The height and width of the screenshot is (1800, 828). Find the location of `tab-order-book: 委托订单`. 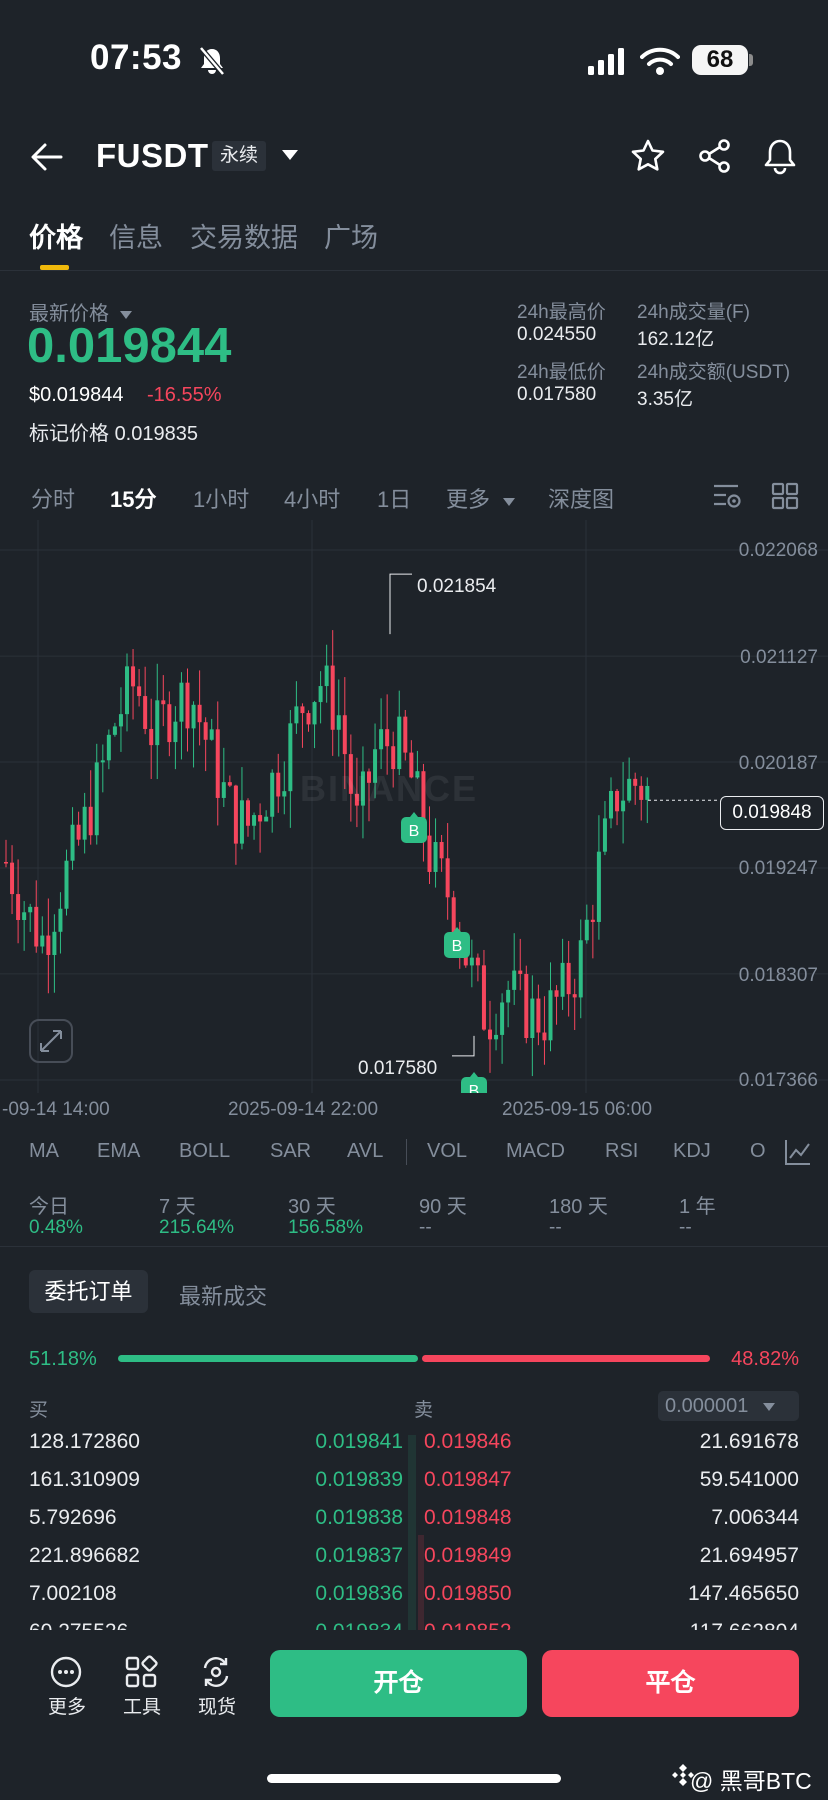

tab-order-book: 委托订单 is located at coordinates (88, 1291).